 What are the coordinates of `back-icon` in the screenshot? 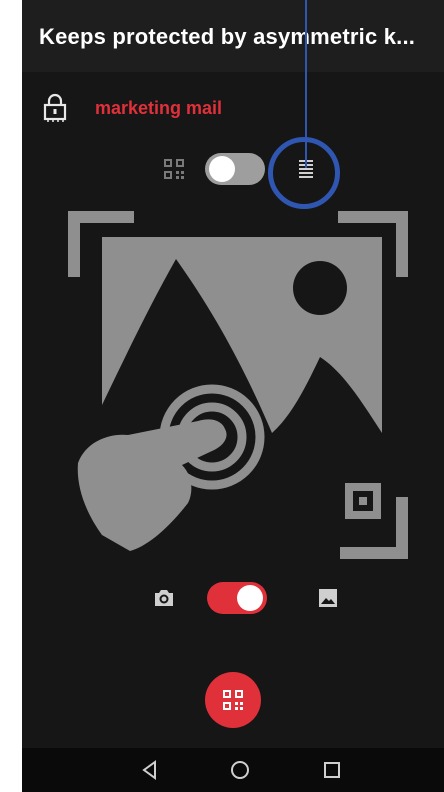 It's located at (150, 770).